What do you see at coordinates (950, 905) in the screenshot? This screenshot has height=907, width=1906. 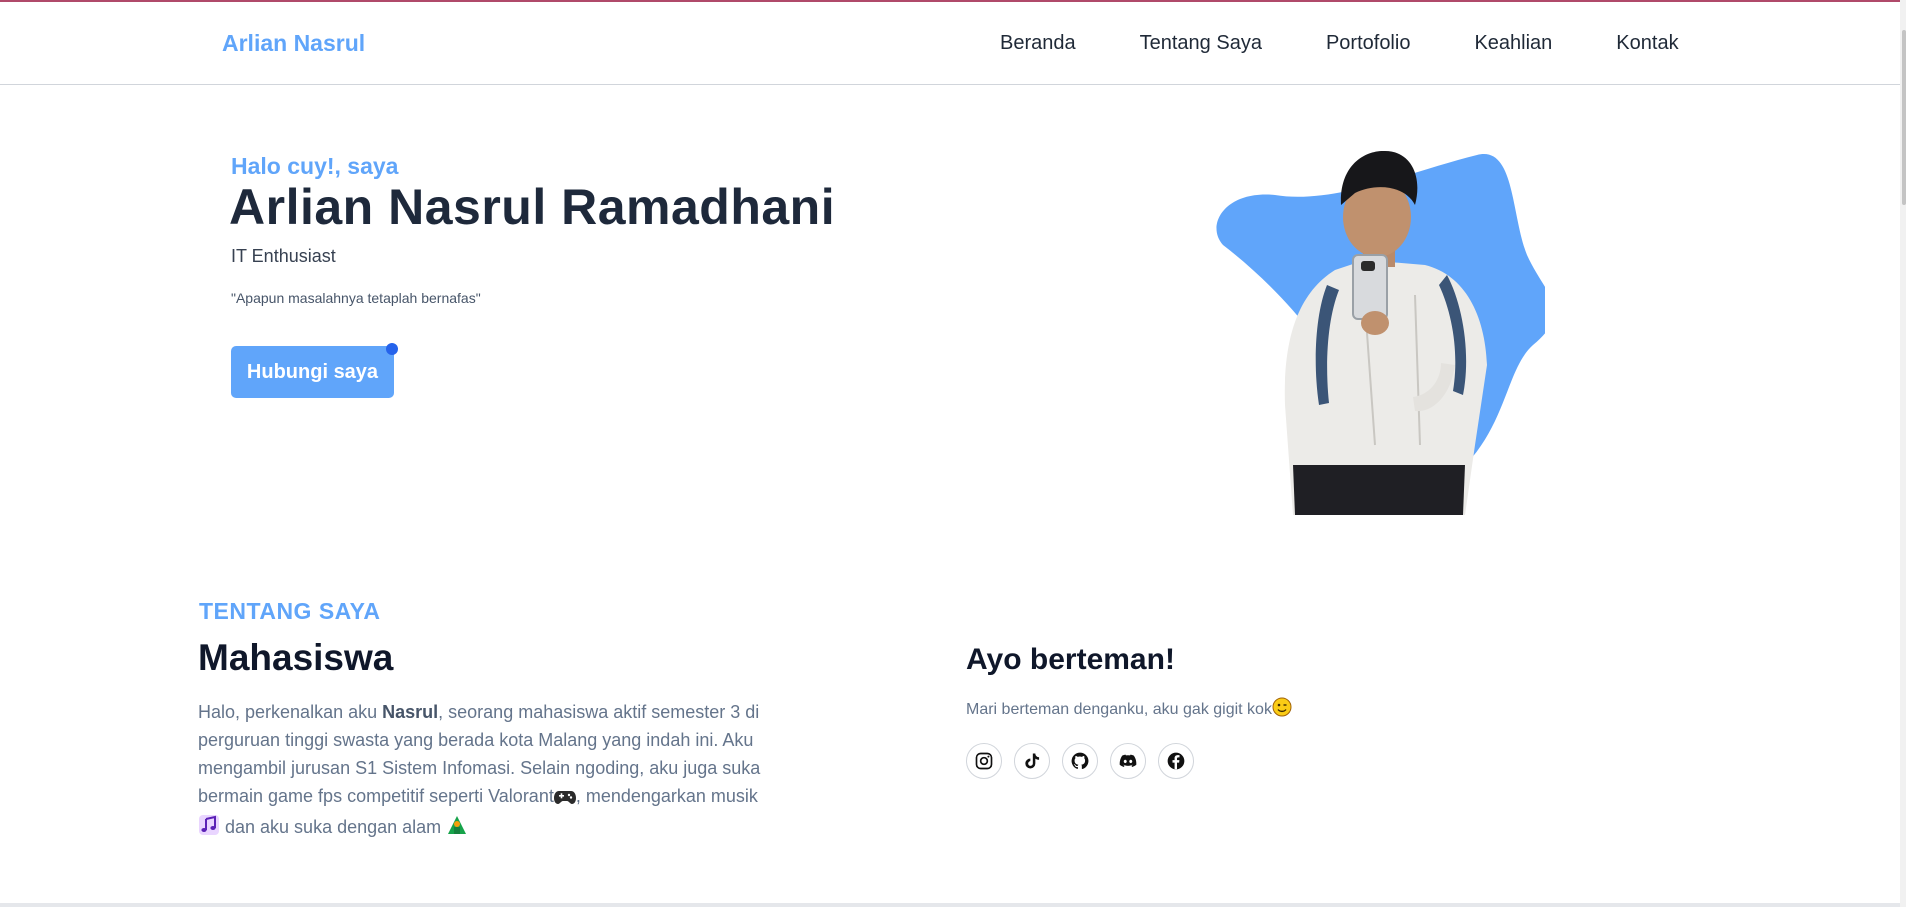 I see `page-bottom-divider` at bounding box center [950, 905].